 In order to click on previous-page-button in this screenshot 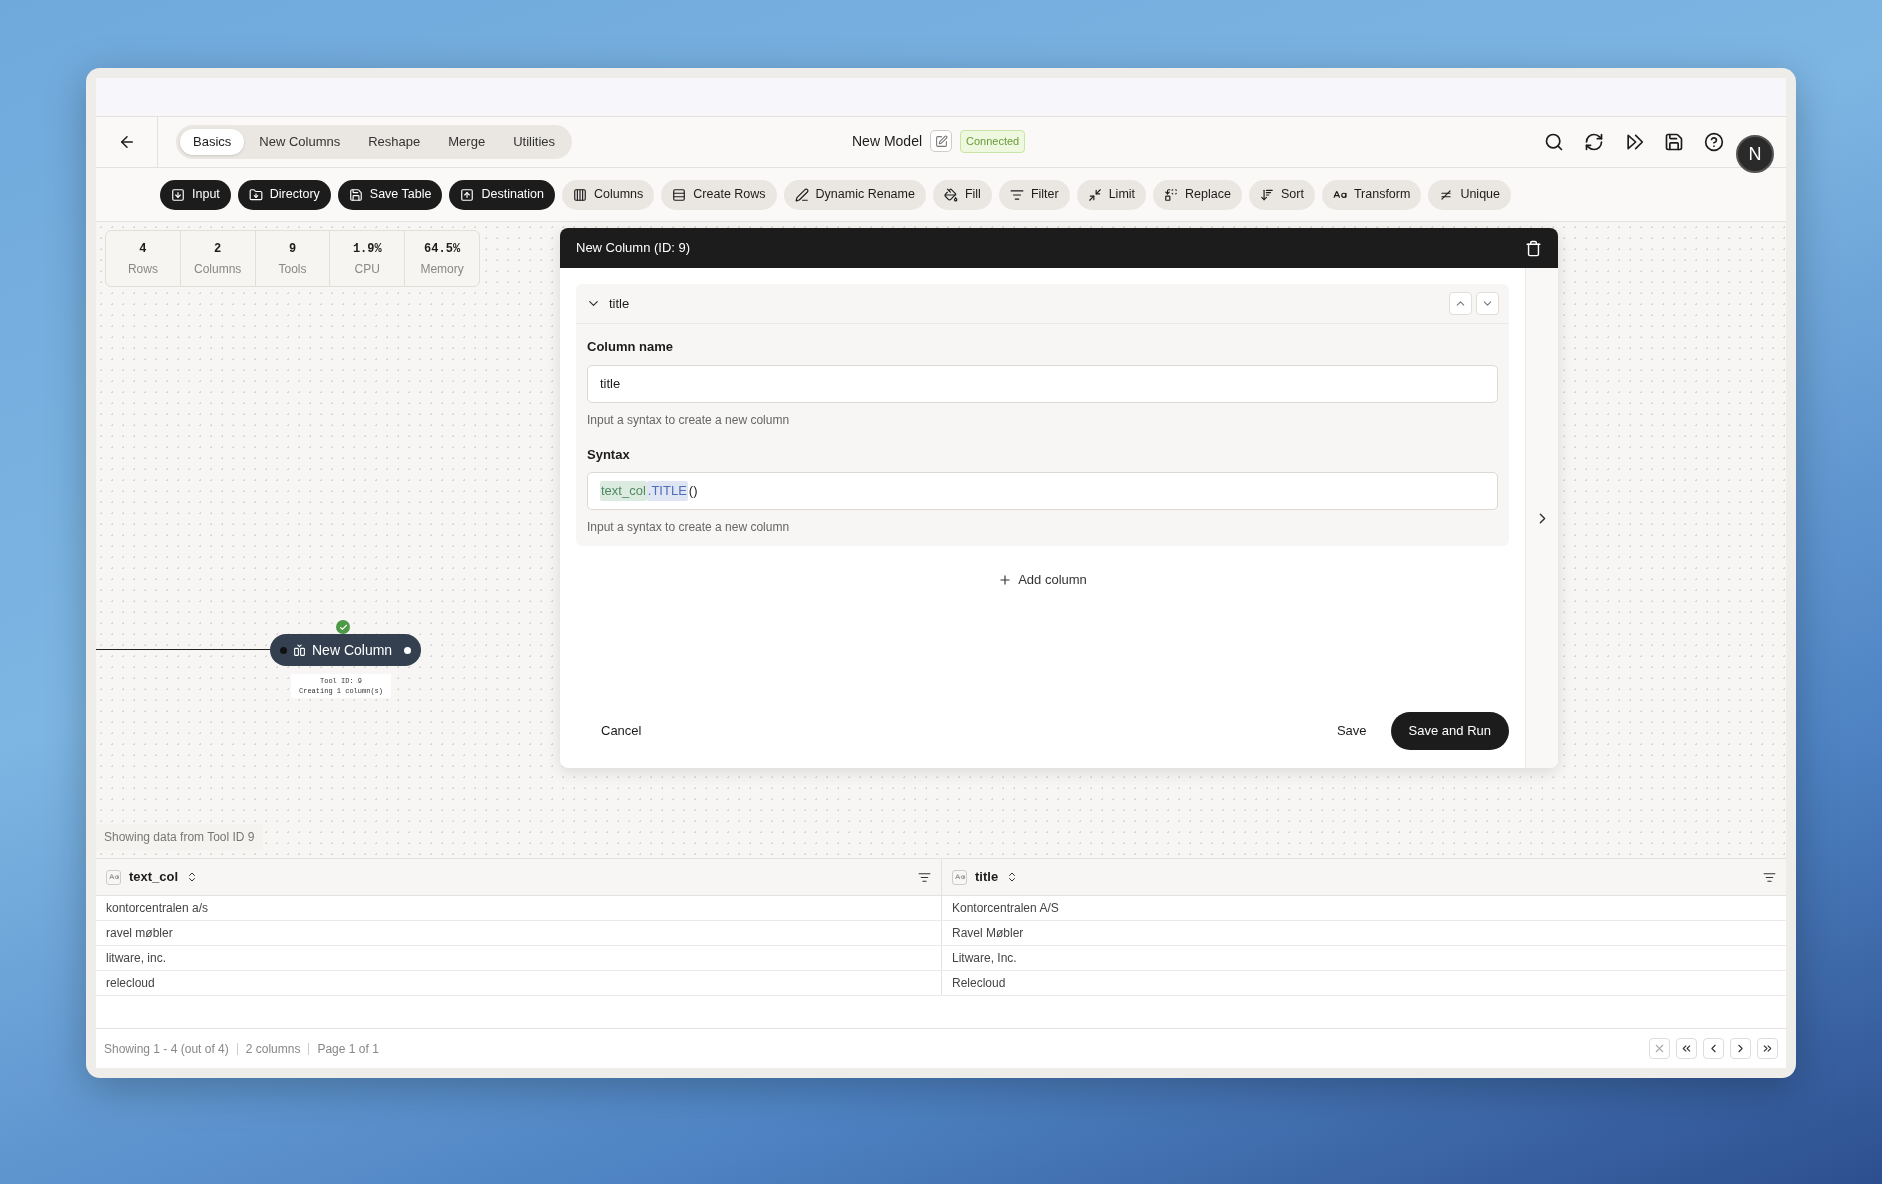, I will do `click(1713, 1048)`.